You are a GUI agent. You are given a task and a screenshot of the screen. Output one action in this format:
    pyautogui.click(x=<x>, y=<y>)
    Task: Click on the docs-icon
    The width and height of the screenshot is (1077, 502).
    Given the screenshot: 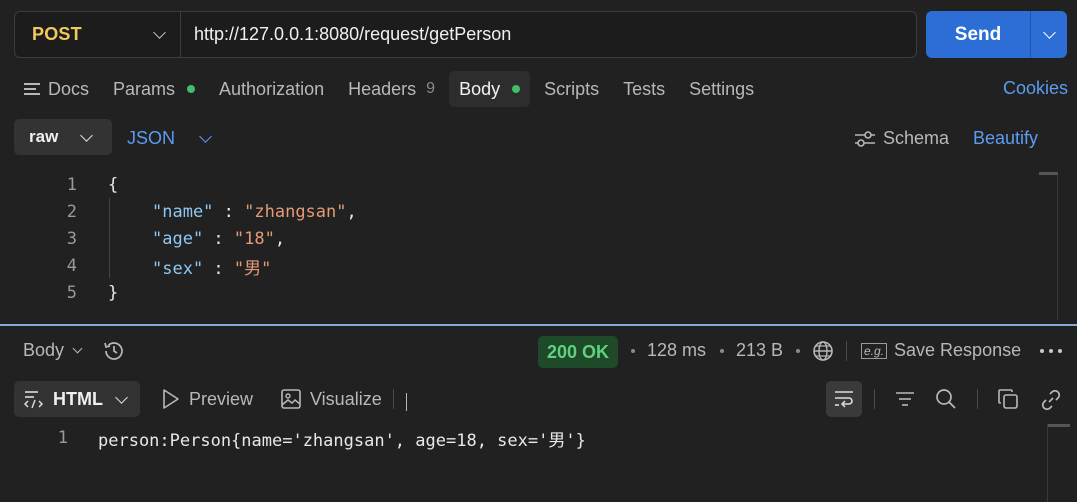 What is the action you would take?
    pyautogui.click(x=32, y=89)
    